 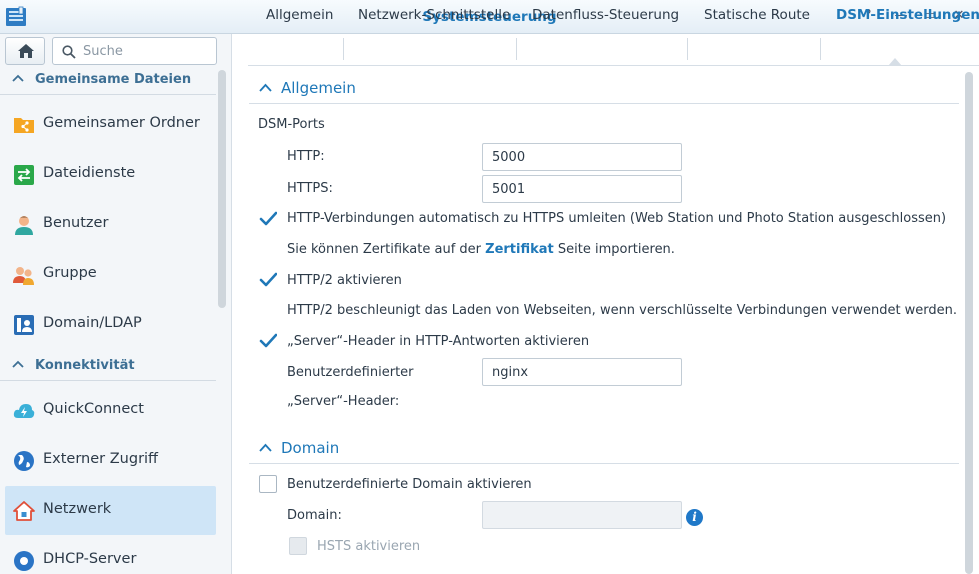 What do you see at coordinates (24, 175) in the screenshot?
I see `file-services-icon` at bounding box center [24, 175].